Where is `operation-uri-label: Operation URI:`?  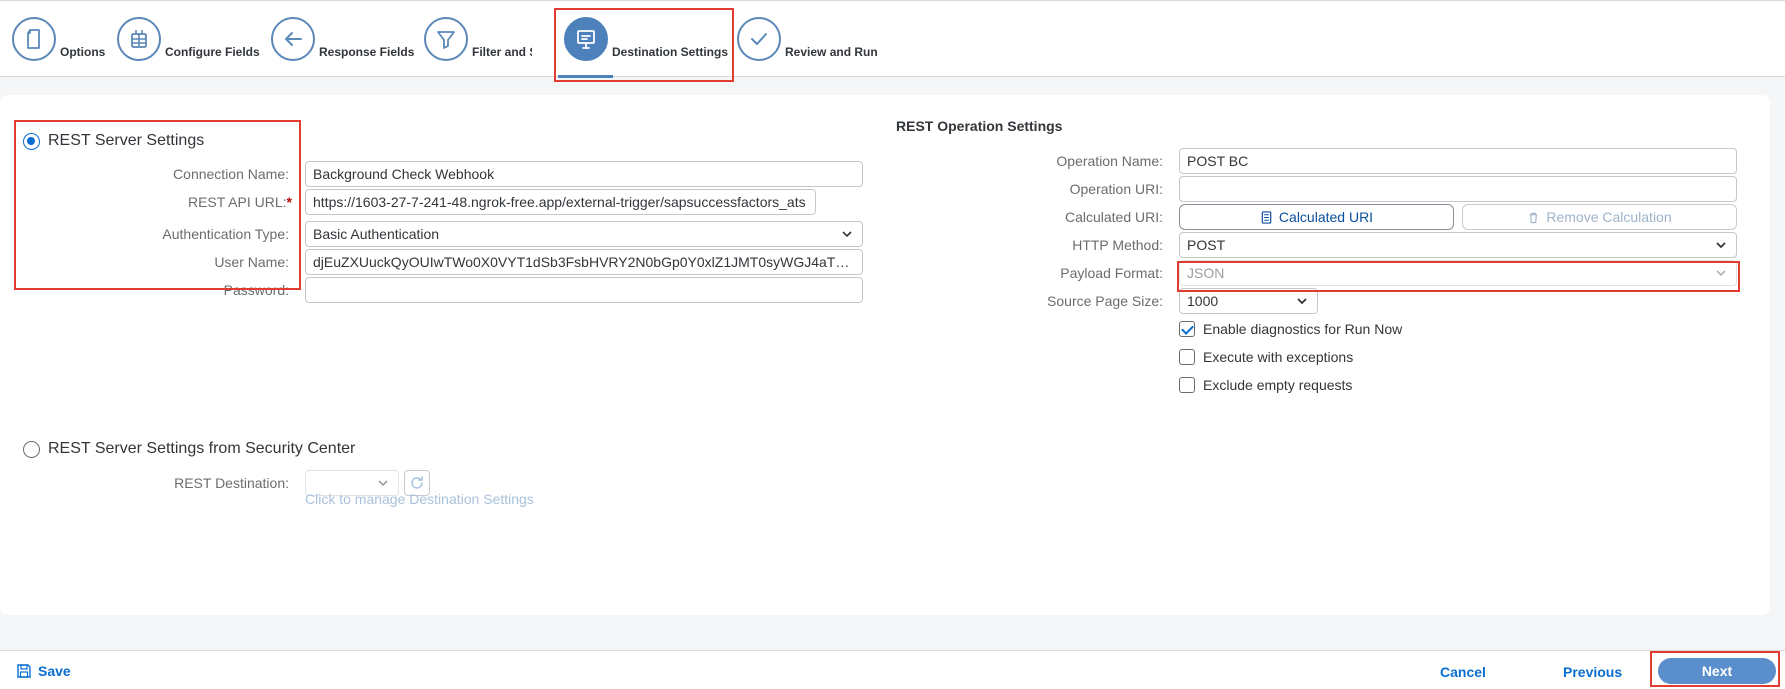
operation-uri-label: Operation URI: is located at coordinates (1116, 189).